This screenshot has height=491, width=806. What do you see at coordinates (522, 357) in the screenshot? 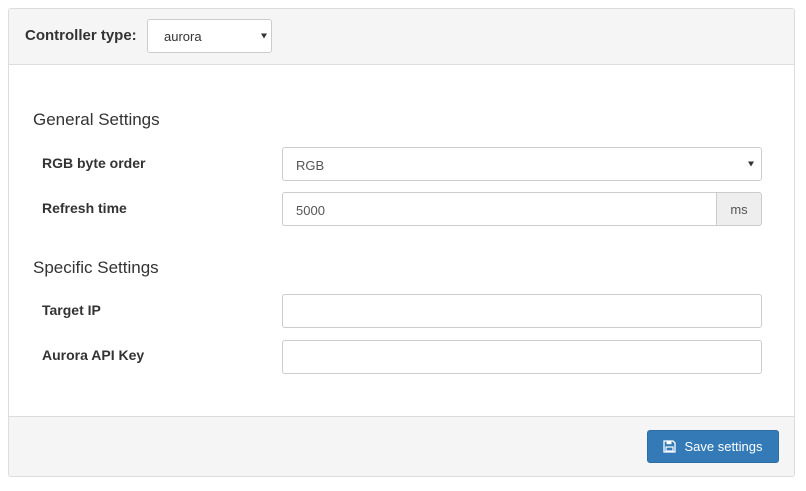
I see `aurora-api-key-input` at bounding box center [522, 357].